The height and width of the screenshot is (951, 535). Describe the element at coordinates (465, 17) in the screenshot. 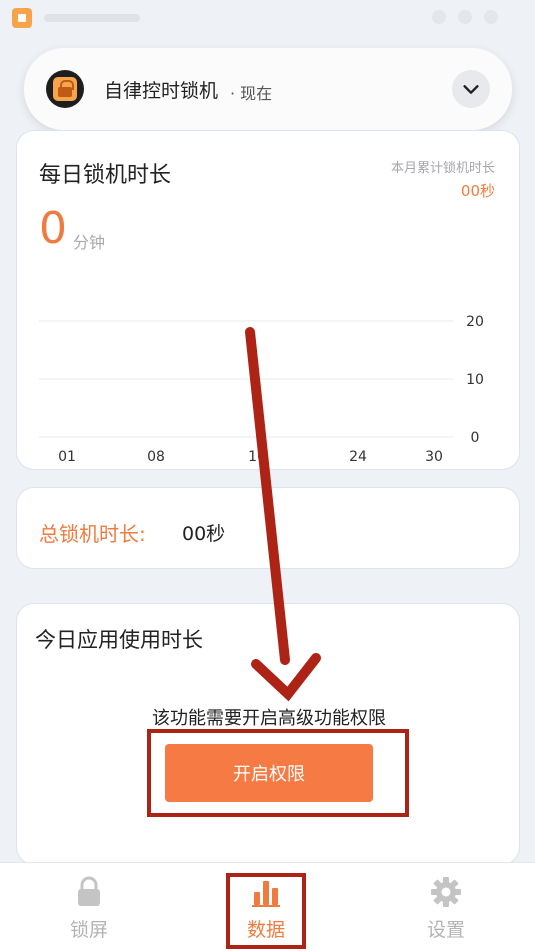

I see `status-signal-icon` at that location.